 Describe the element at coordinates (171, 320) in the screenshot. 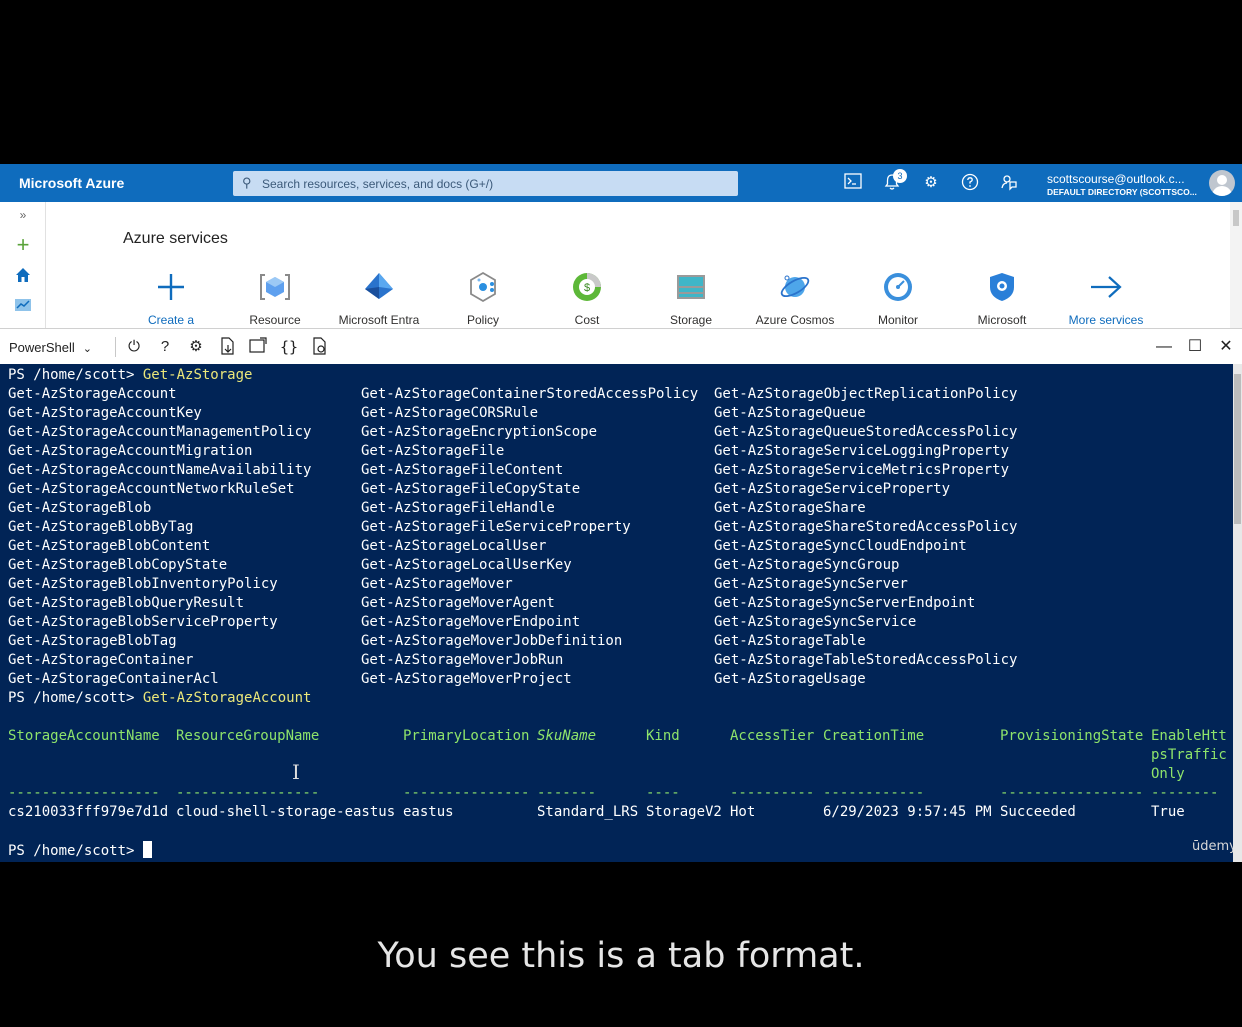

I see `service-label: Create a` at that location.